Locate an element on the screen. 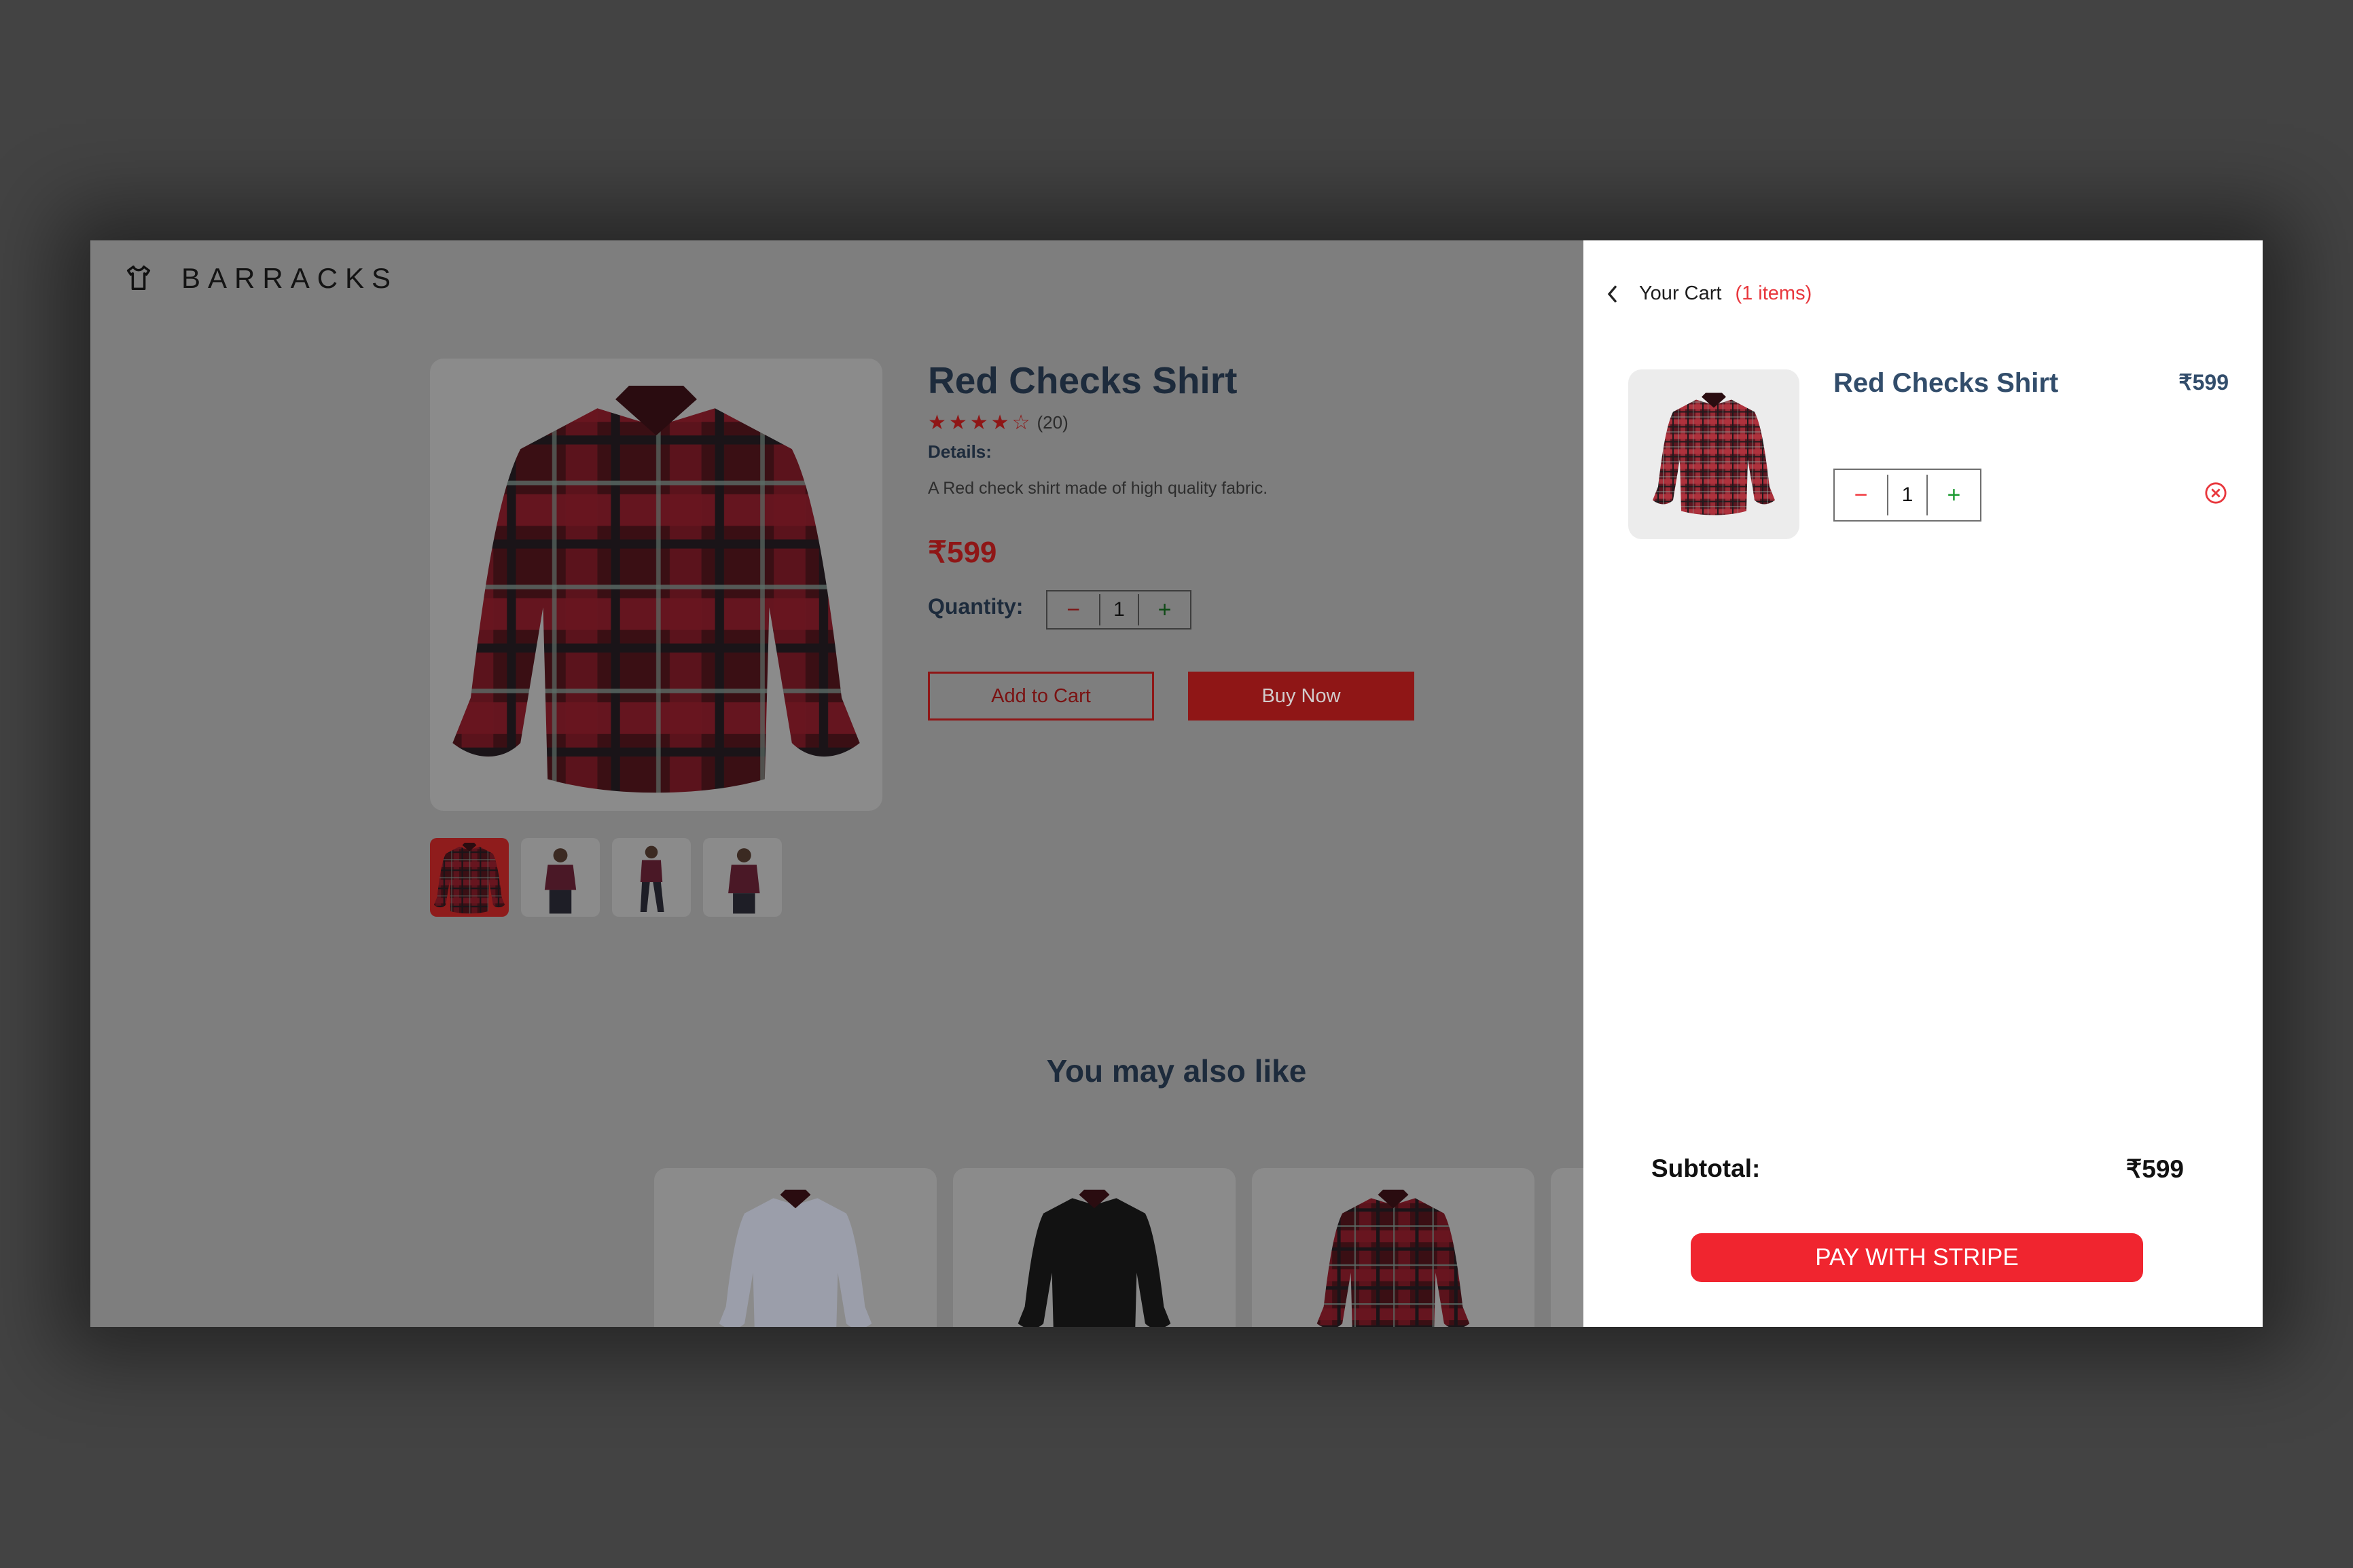 The width and height of the screenshot is (2353, 1568). decrease-quantity-button: − is located at coordinates (1073, 610).